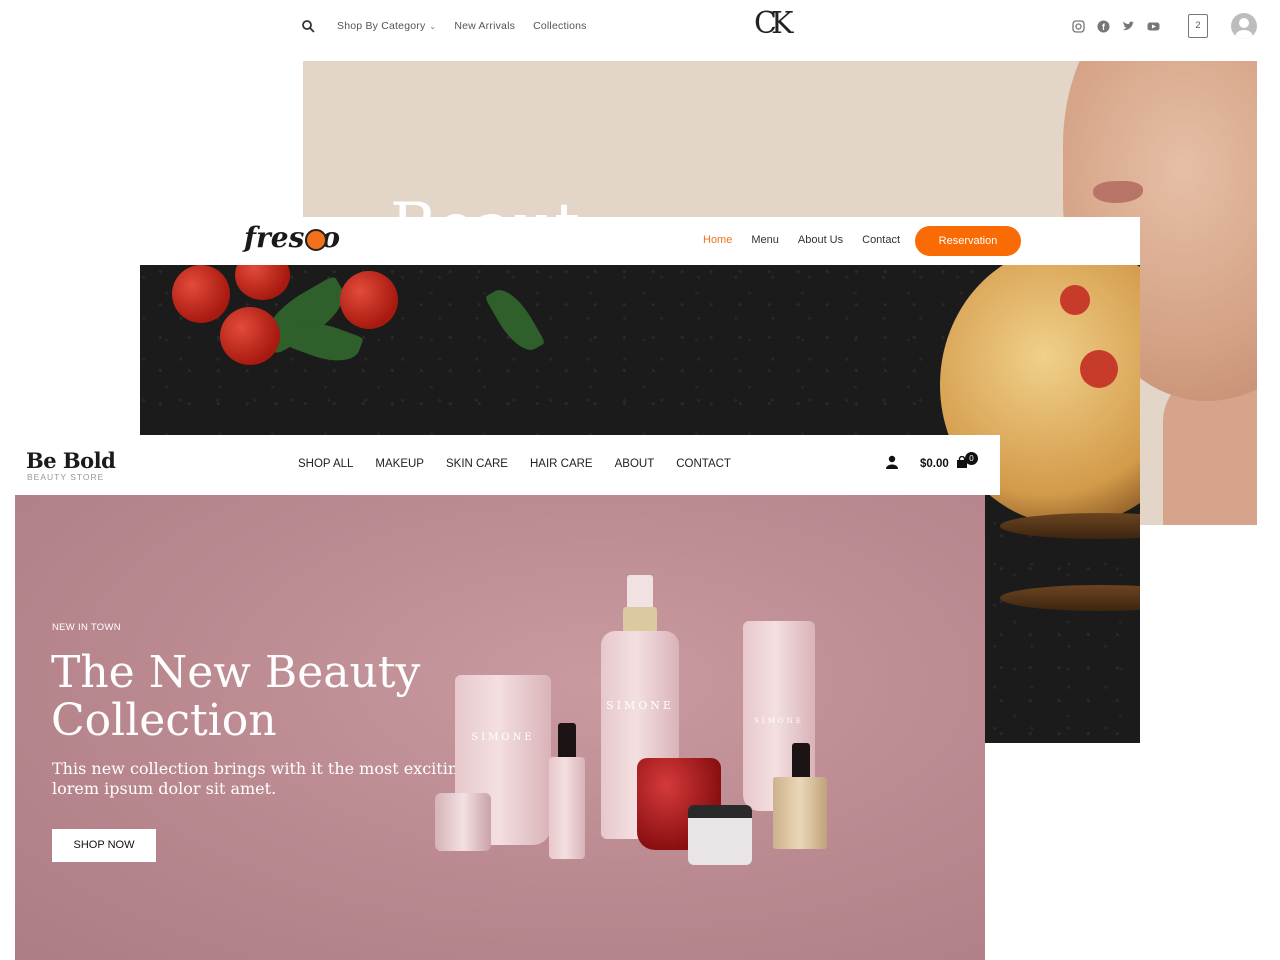  What do you see at coordinates (104, 845) in the screenshot?
I see `shop-now-button: SHOP NOW` at bounding box center [104, 845].